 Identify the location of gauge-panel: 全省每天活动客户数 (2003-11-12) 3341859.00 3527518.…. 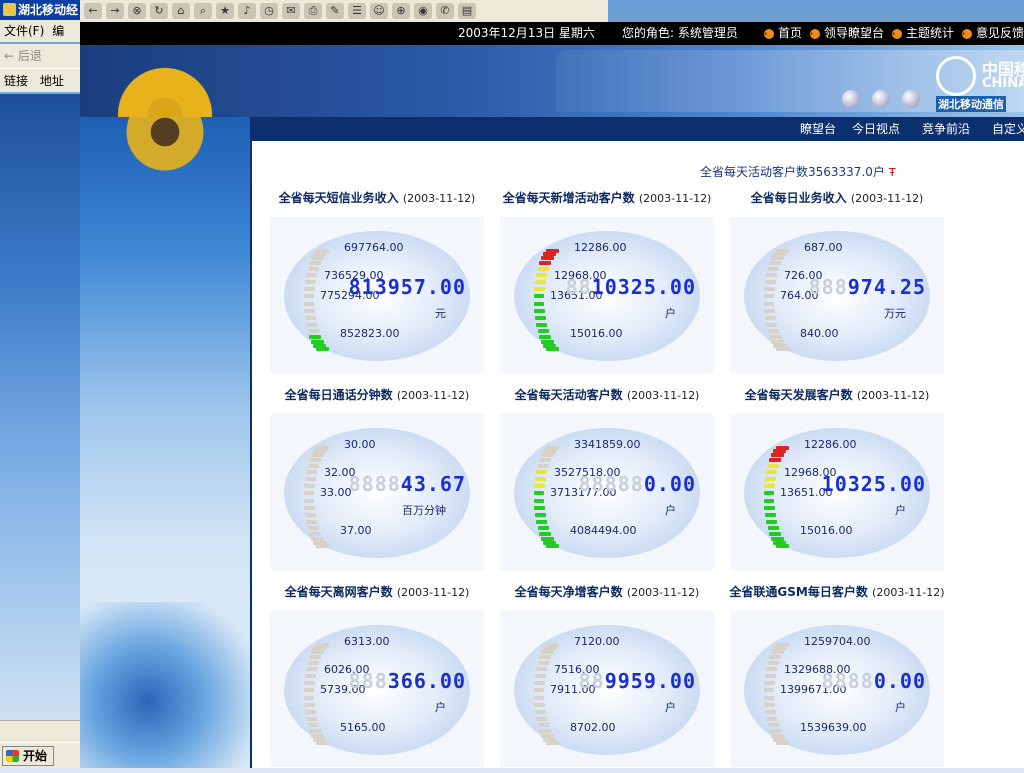
(607, 481).